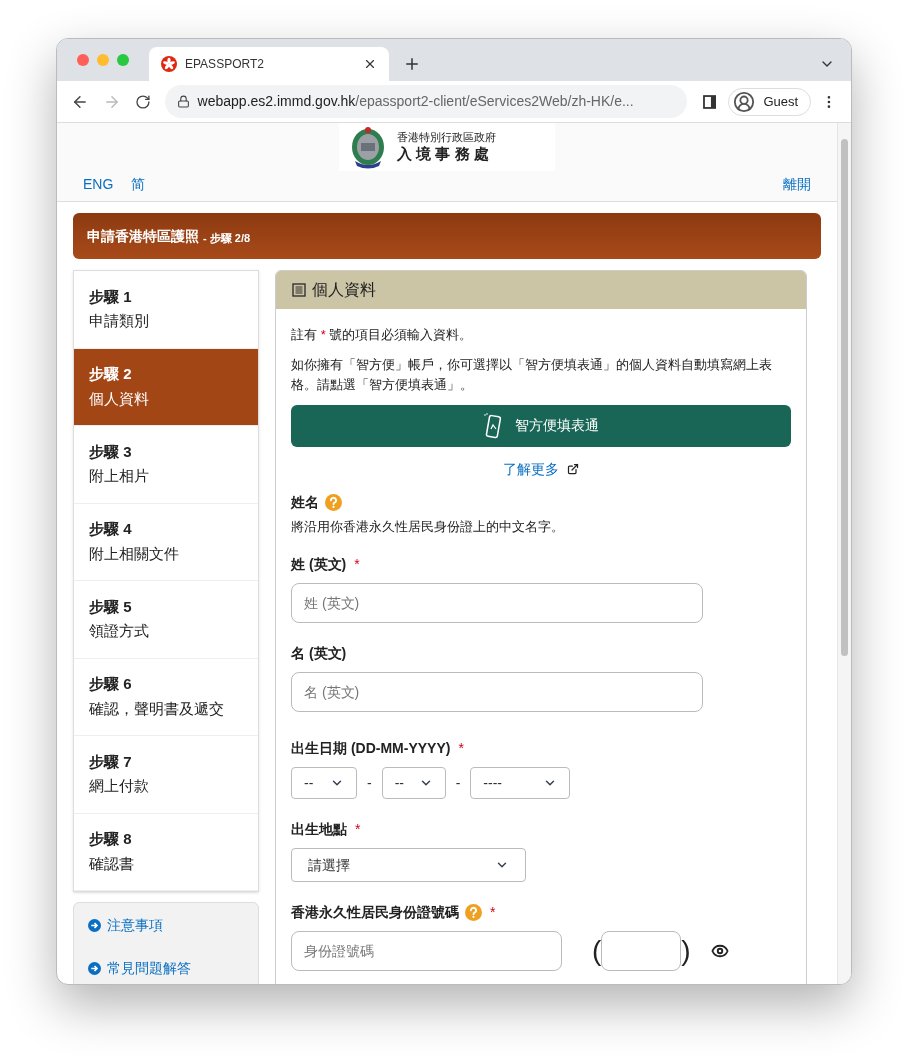  I want to click on field-label: 出生地點, so click(319, 829).